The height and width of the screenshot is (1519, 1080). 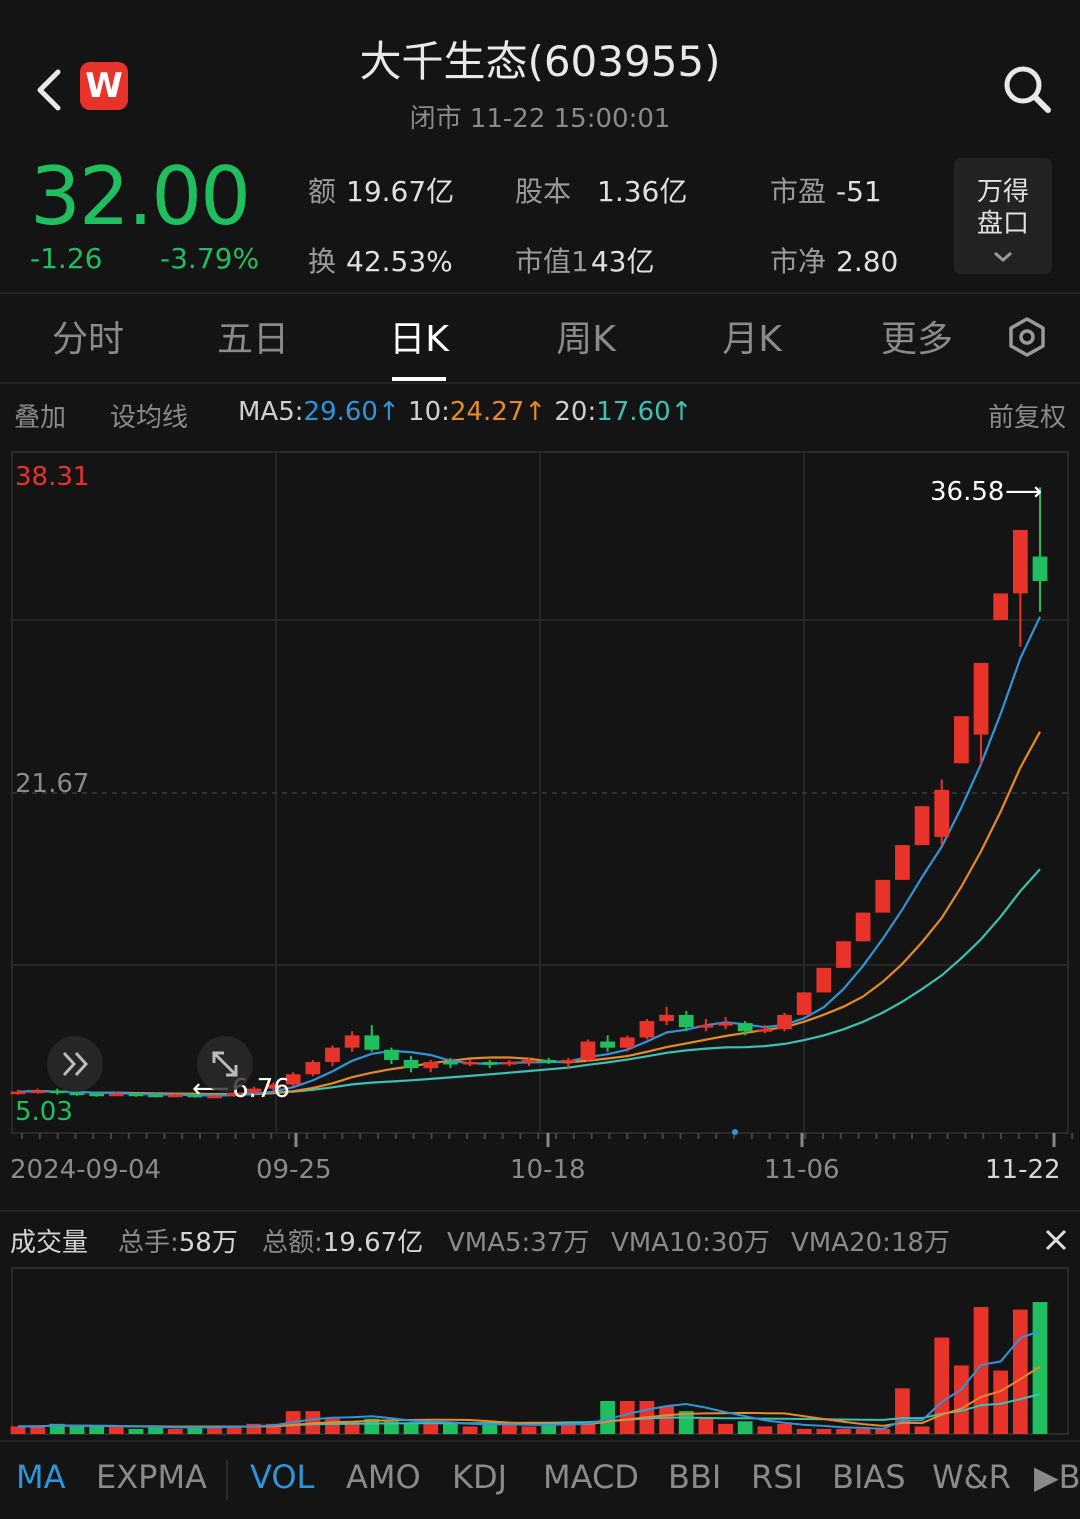 What do you see at coordinates (1057, 1477) in the screenshot?
I see `tab-bc: ▶BC` at bounding box center [1057, 1477].